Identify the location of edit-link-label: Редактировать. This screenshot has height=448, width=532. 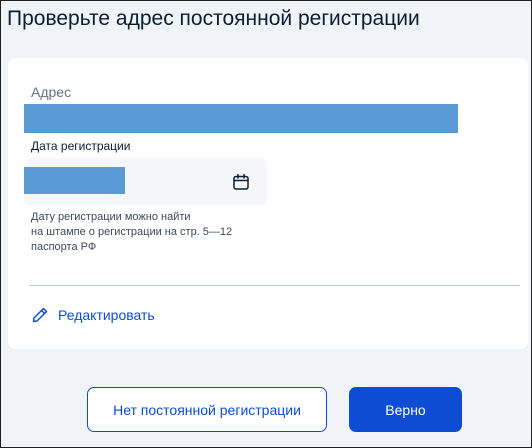
(106, 315).